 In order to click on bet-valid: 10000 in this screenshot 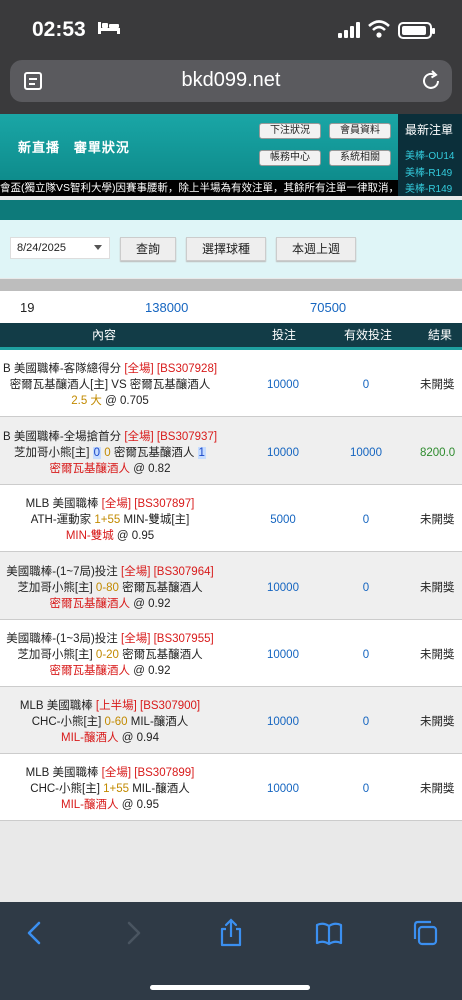, I will do `click(366, 453)`.